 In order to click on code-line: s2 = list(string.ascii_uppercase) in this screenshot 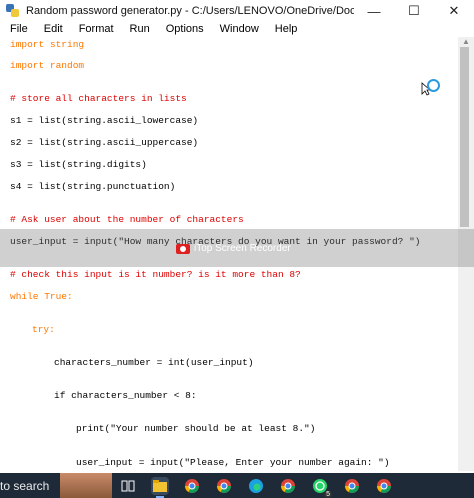, I will do `click(104, 142)`.